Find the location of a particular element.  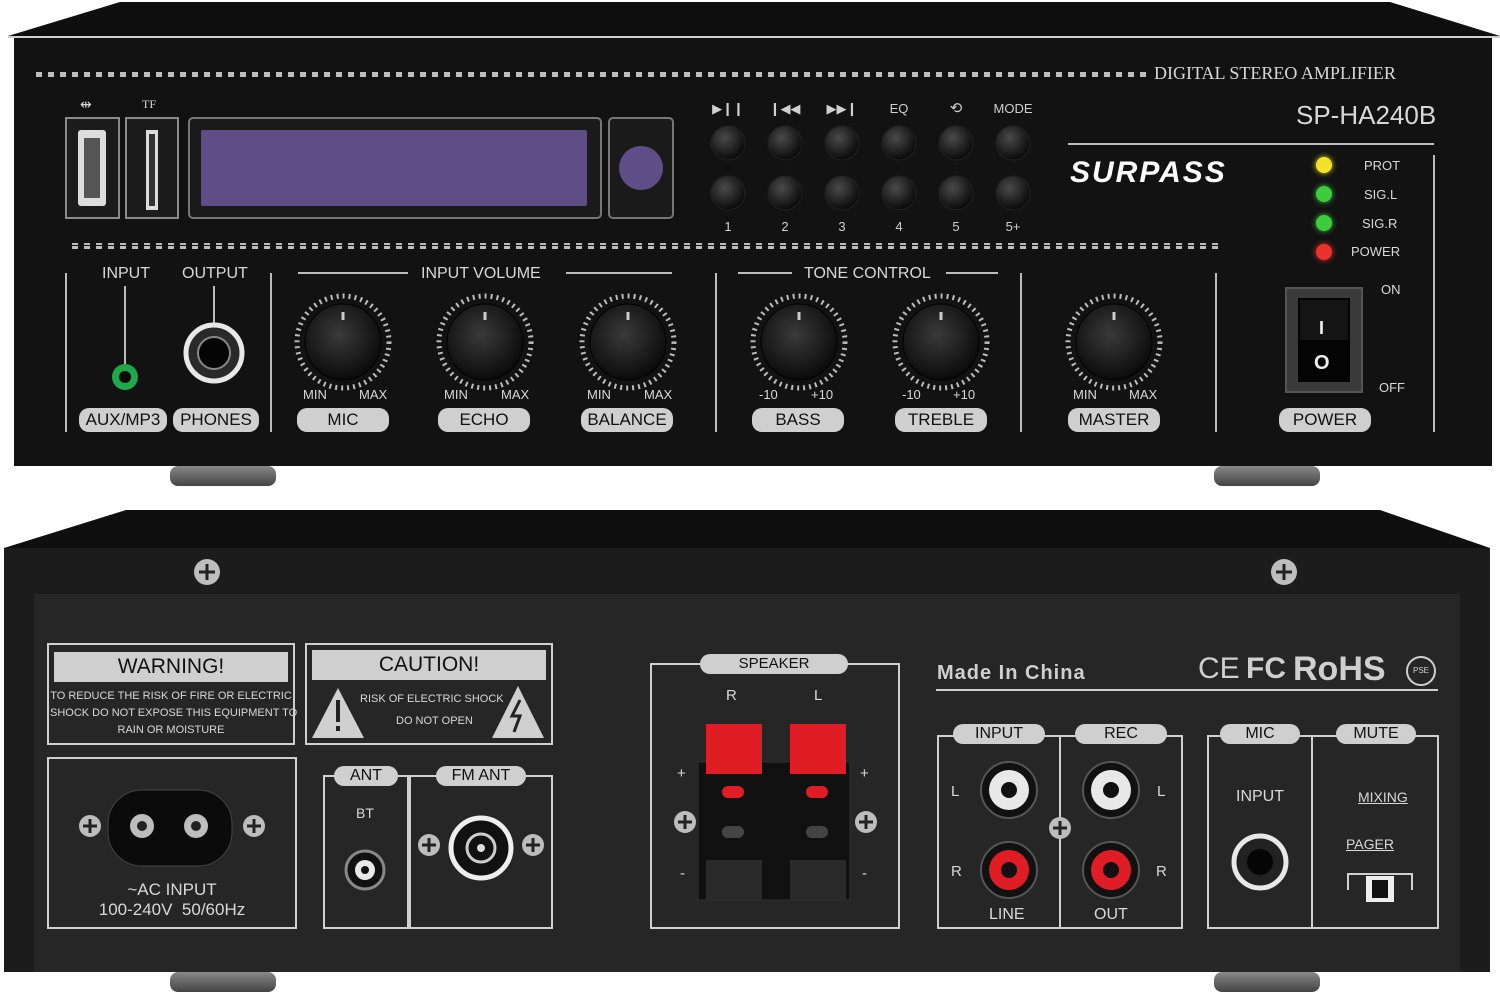

ac-input-socket is located at coordinates (170, 828).